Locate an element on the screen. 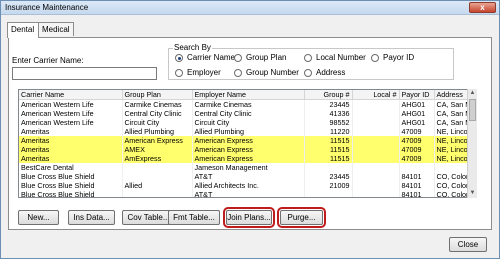  table-cell: 11515 is located at coordinates (328, 149).